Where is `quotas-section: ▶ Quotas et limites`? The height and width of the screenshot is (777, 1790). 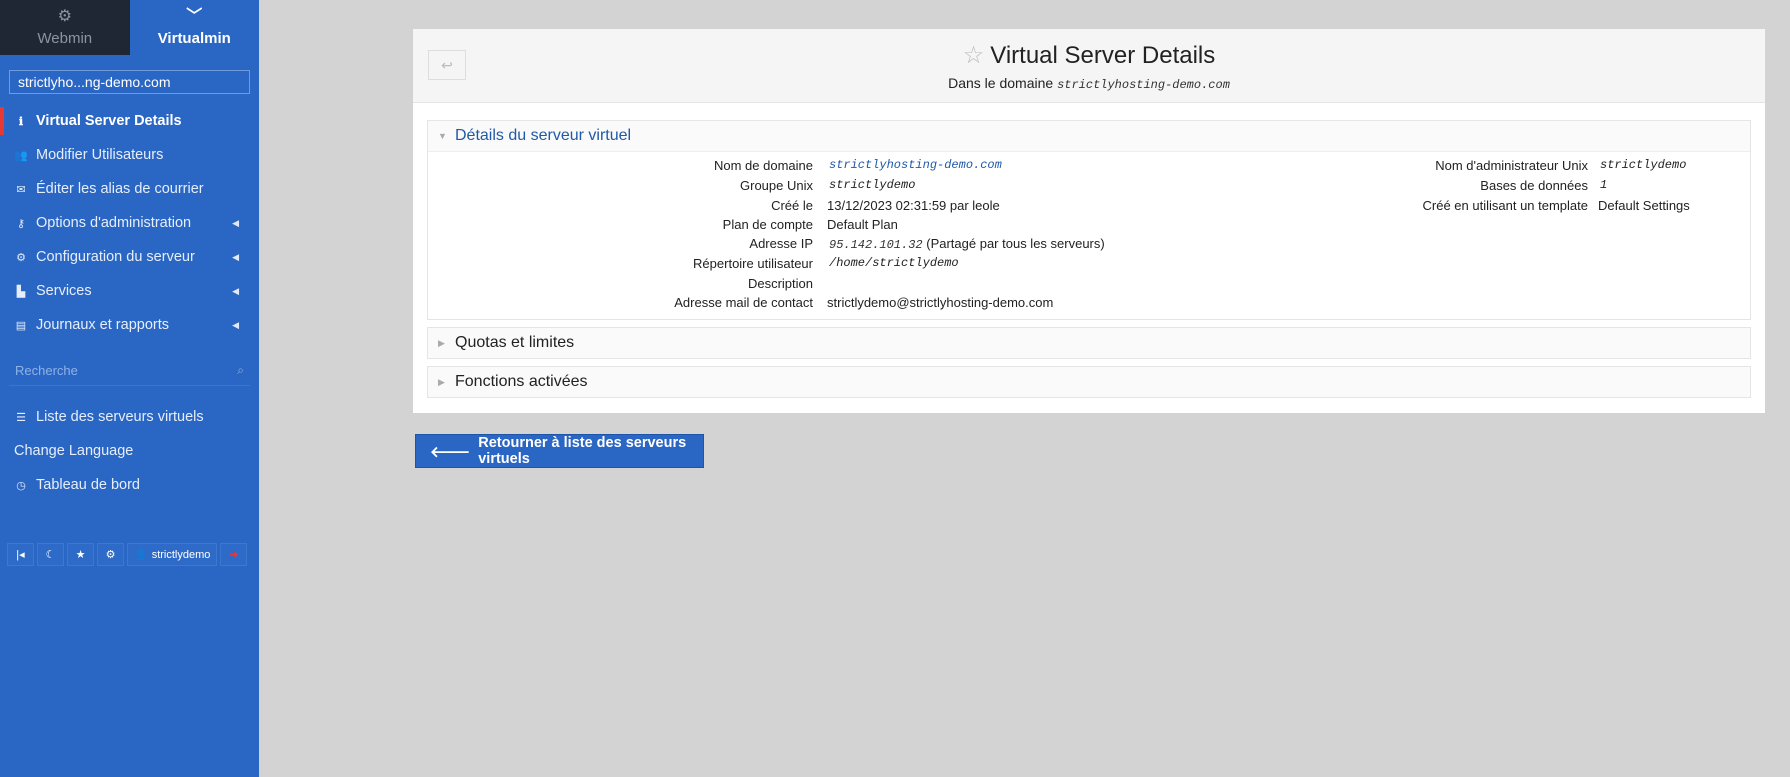 quotas-section: ▶ Quotas et limites is located at coordinates (1089, 343).